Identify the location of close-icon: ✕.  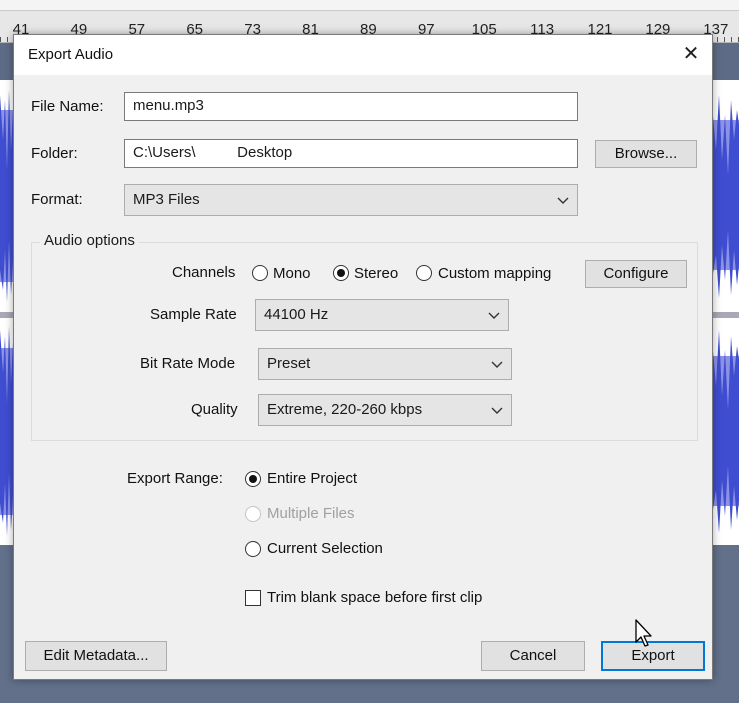
(691, 54).